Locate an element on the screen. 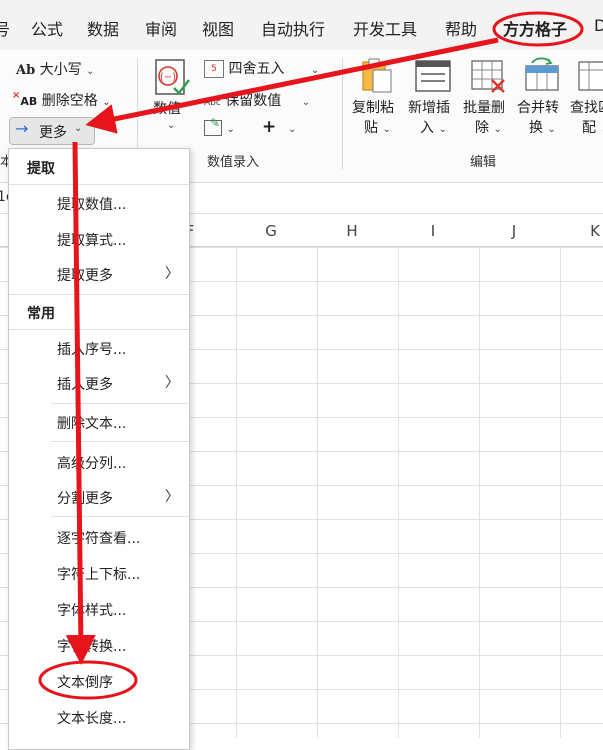 The height and width of the screenshot is (750, 603). tab-help: 帮助 is located at coordinates (461, 28).